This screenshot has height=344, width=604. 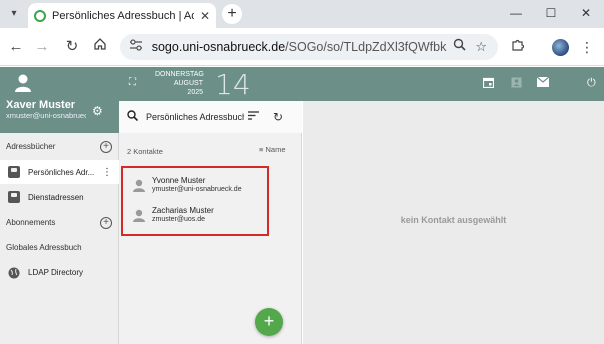 I want to click on name-sort-toggle: ≡ Name, so click(x=272, y=149).